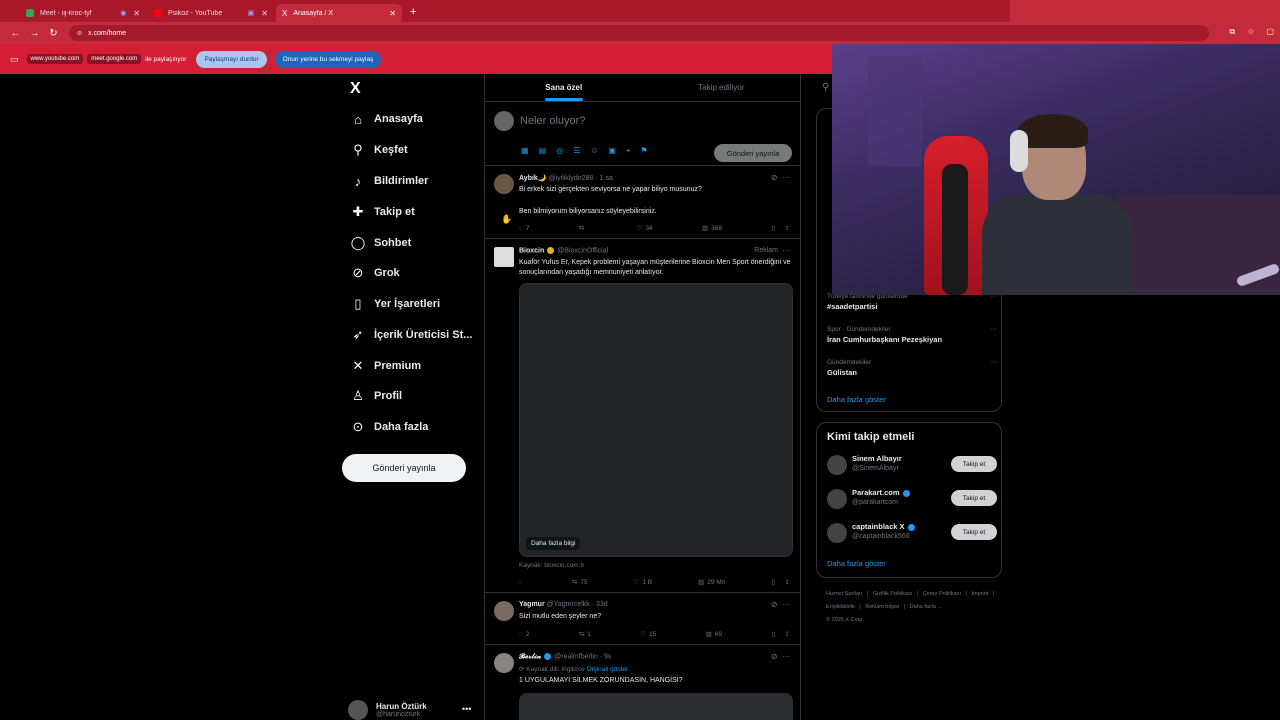 This screenshot has width=1280, height=720. What do you see at coordinates (583, 228) in the screenshot?
I see `retweet-button: ⇆` at bounding box center [583, 228].